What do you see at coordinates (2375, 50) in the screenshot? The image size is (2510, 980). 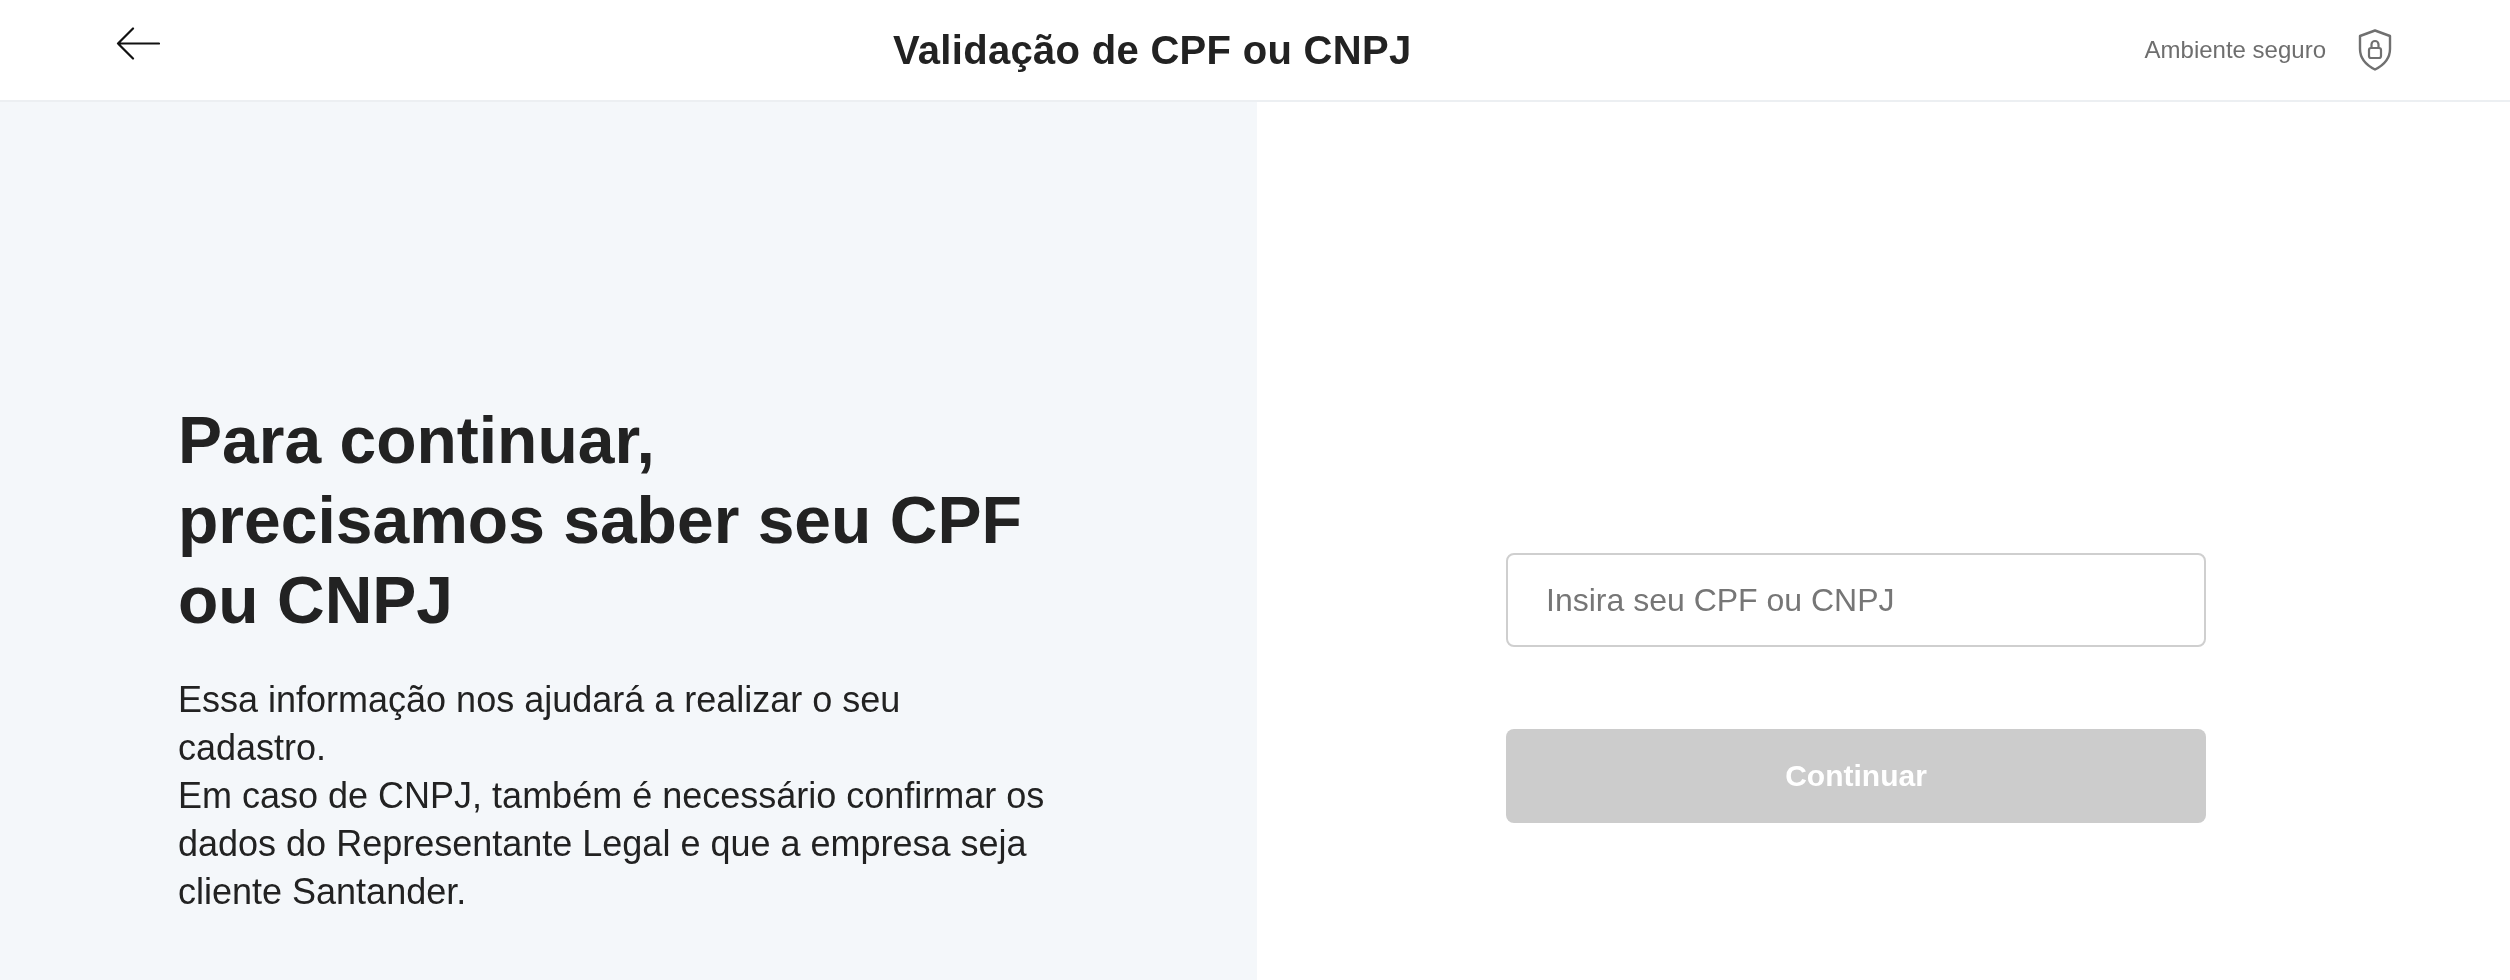 I see `shield-lock-icon` at bounding box center [2375, 50].